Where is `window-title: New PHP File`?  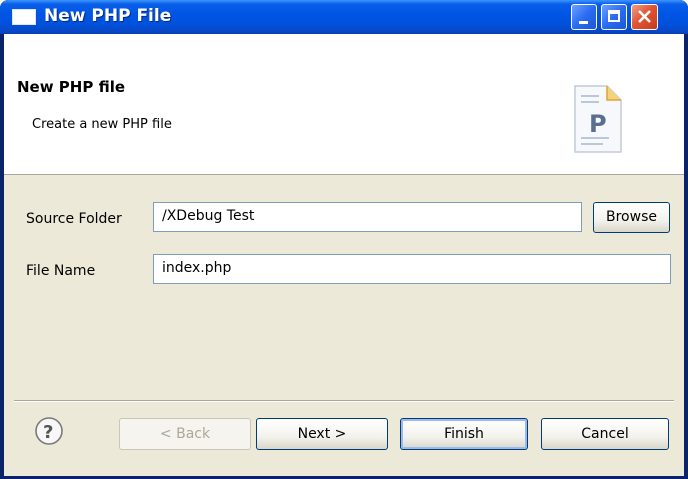
window-title: New PHP File is located at coordinates (108, 16).